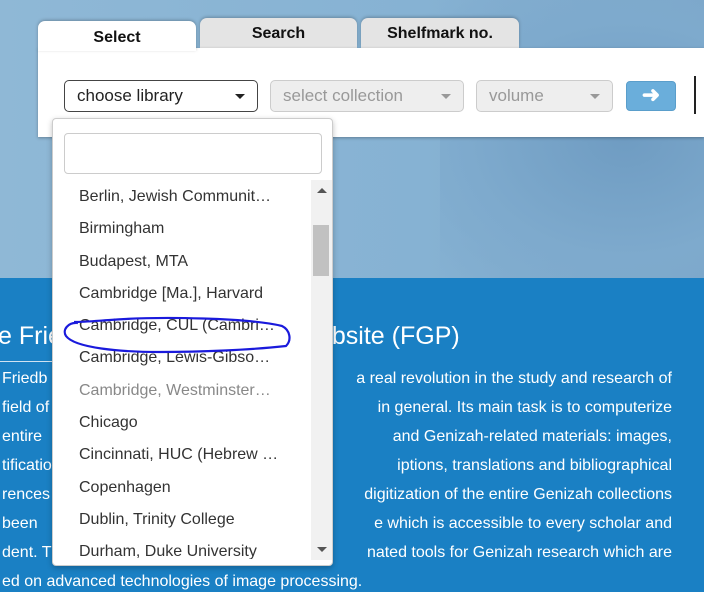 The image size is (704, 592). I want to click on arrow-right-icon: ➜, so click(651, 94).